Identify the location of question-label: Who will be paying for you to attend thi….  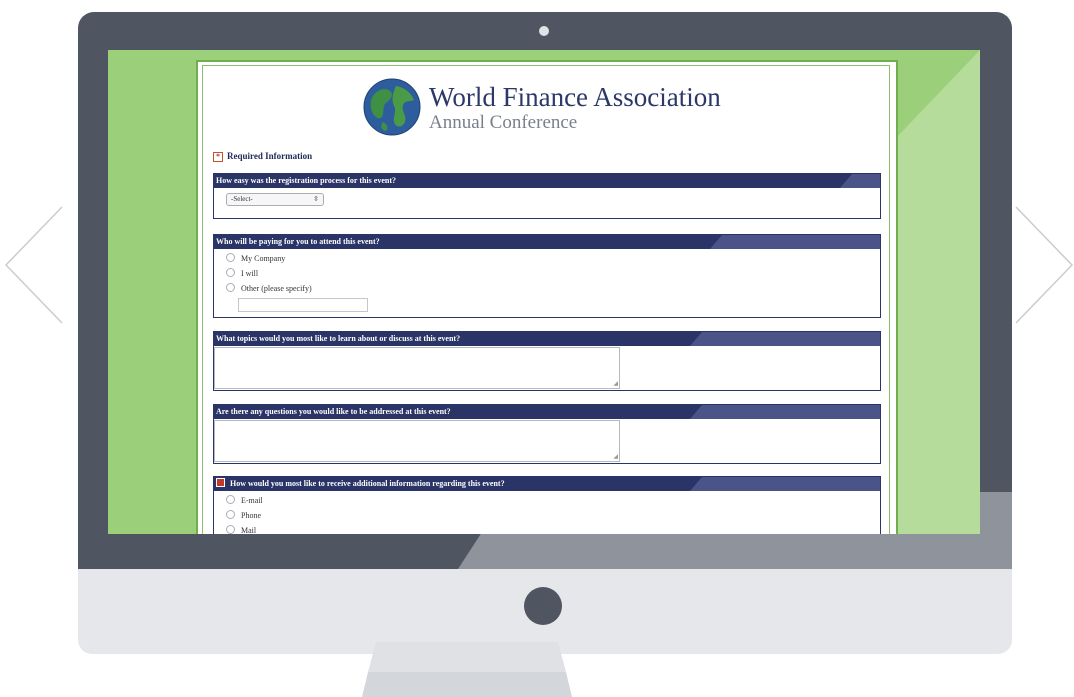
(298, 241).